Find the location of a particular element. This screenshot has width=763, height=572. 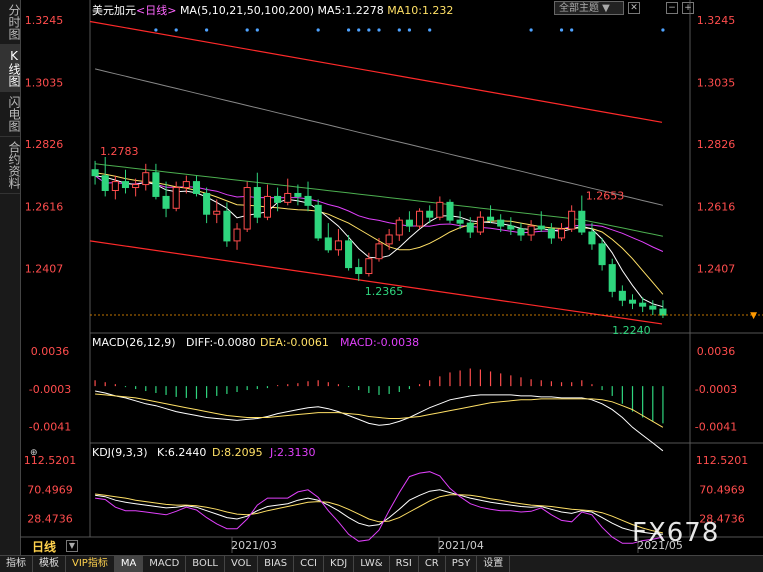

macd-header-name: MACD(26,12,9) is located at coordinates (134, 342).